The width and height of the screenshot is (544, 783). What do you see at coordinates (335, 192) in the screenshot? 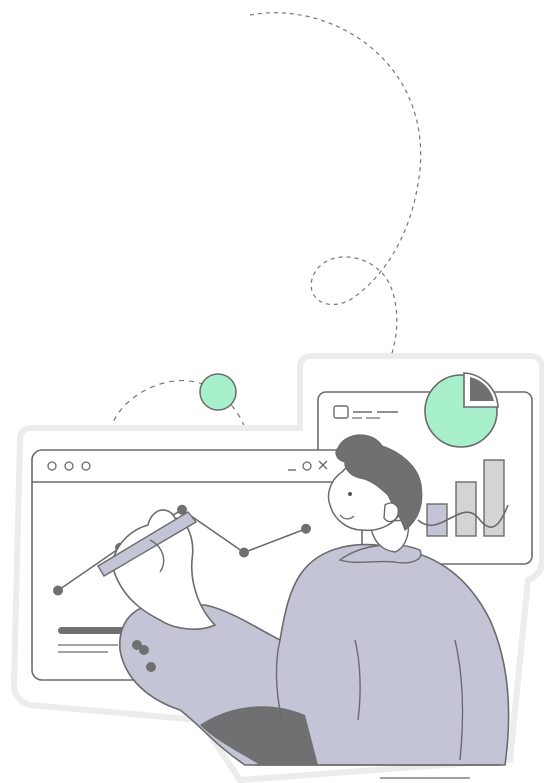
I see `dashed-curl-path` at bounding box center [335, 192].